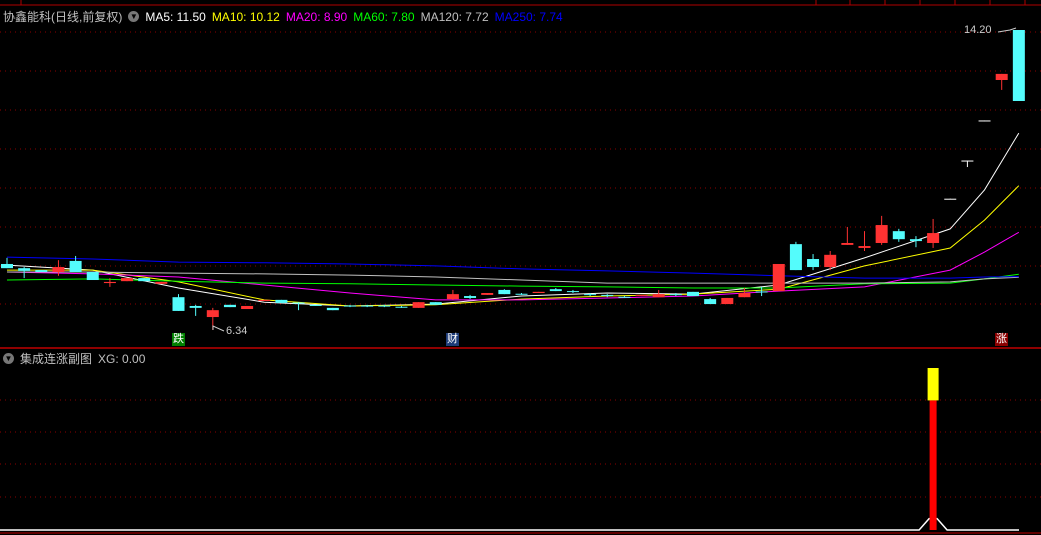 The image size is (1041, 535). Describe the element at coordinates (178, 339) in the screenshot. I see `tag-fall: 跌` at that location.